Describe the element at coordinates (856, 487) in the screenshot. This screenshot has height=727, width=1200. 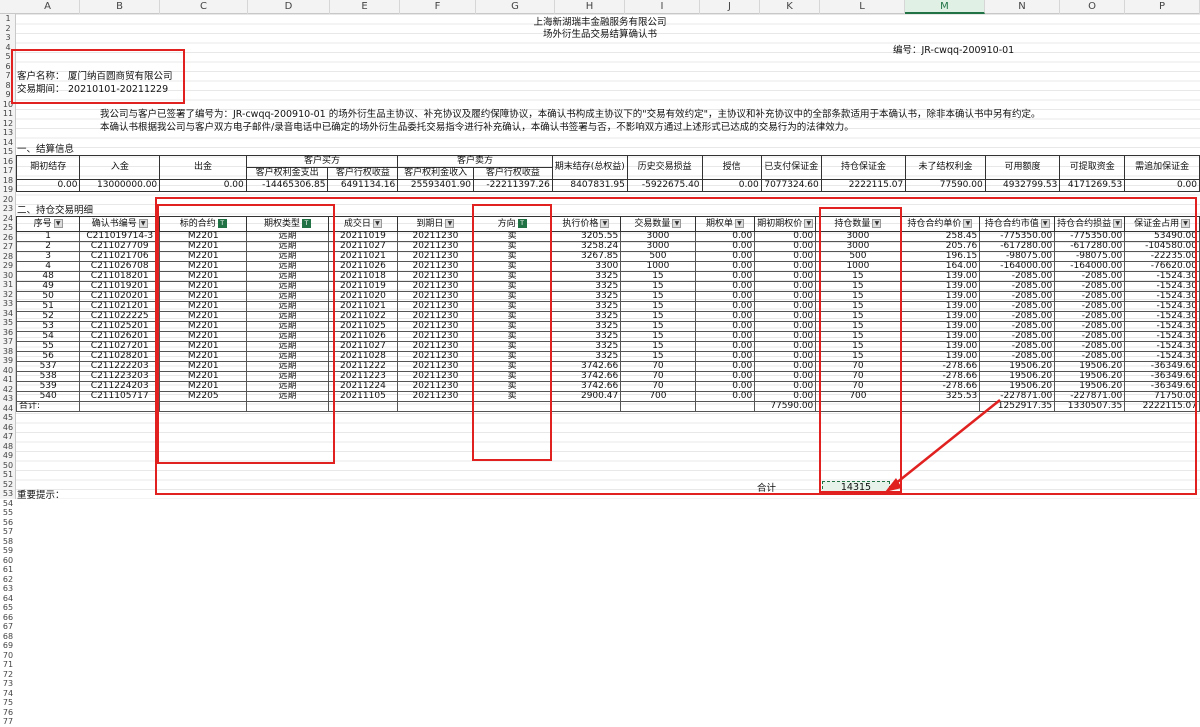
I see `sum-value-cell: 14315` at that location.